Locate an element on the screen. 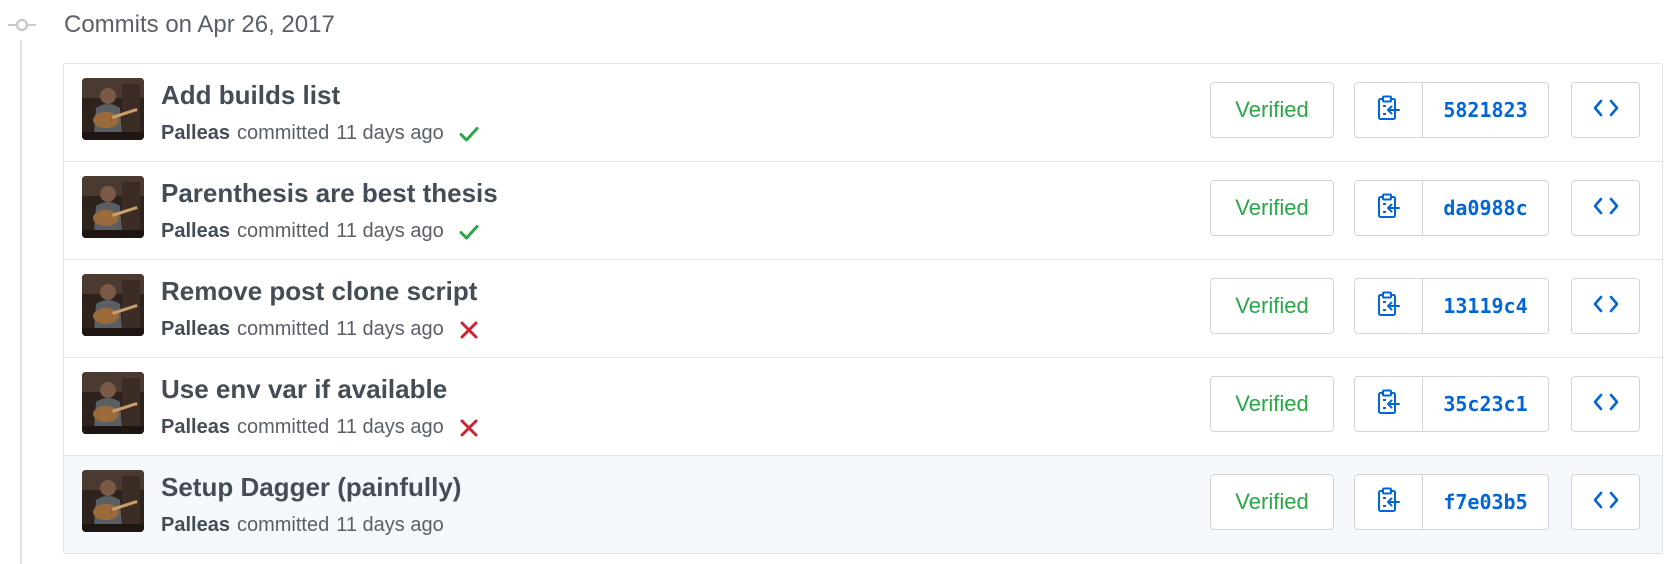 Image resolution: width=1676 pixels, height=564 pixels. sha-button-group: da0988c is located at coordinates (1451, 208).